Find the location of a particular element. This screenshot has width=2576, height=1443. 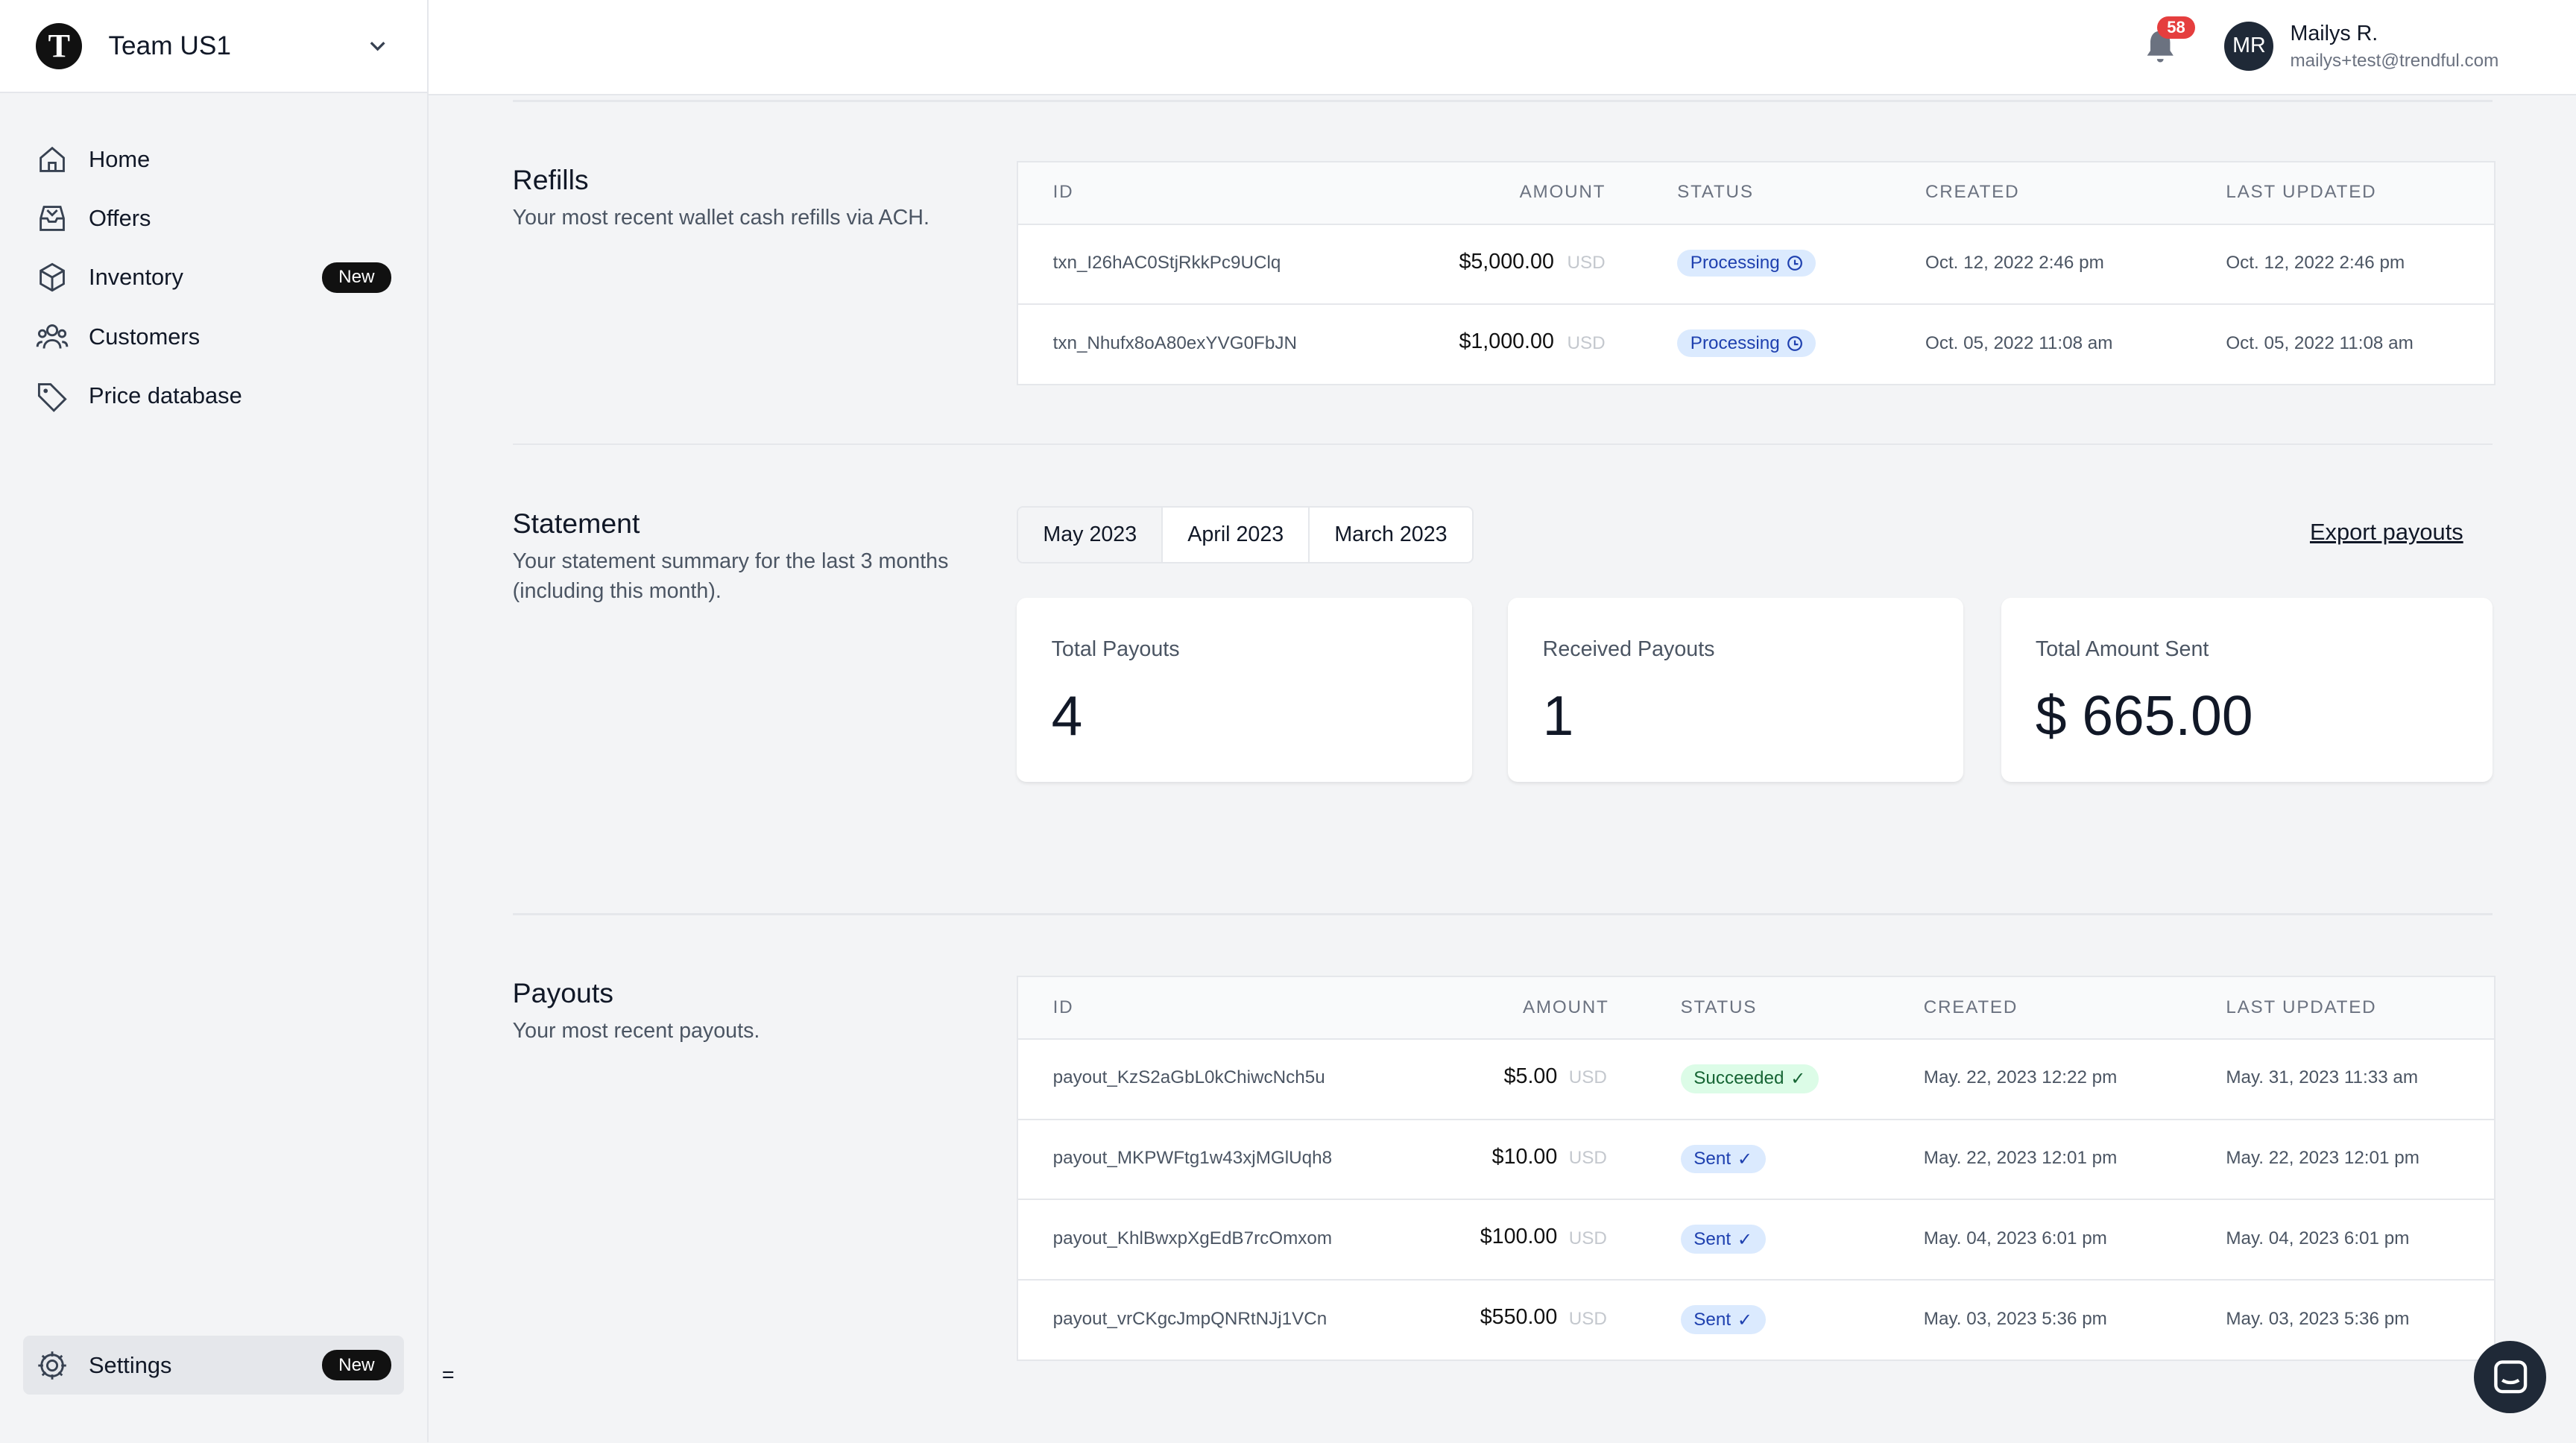

created-date: May. 22, 2023 12:01 pm is located at coordinates (2020, 1158).